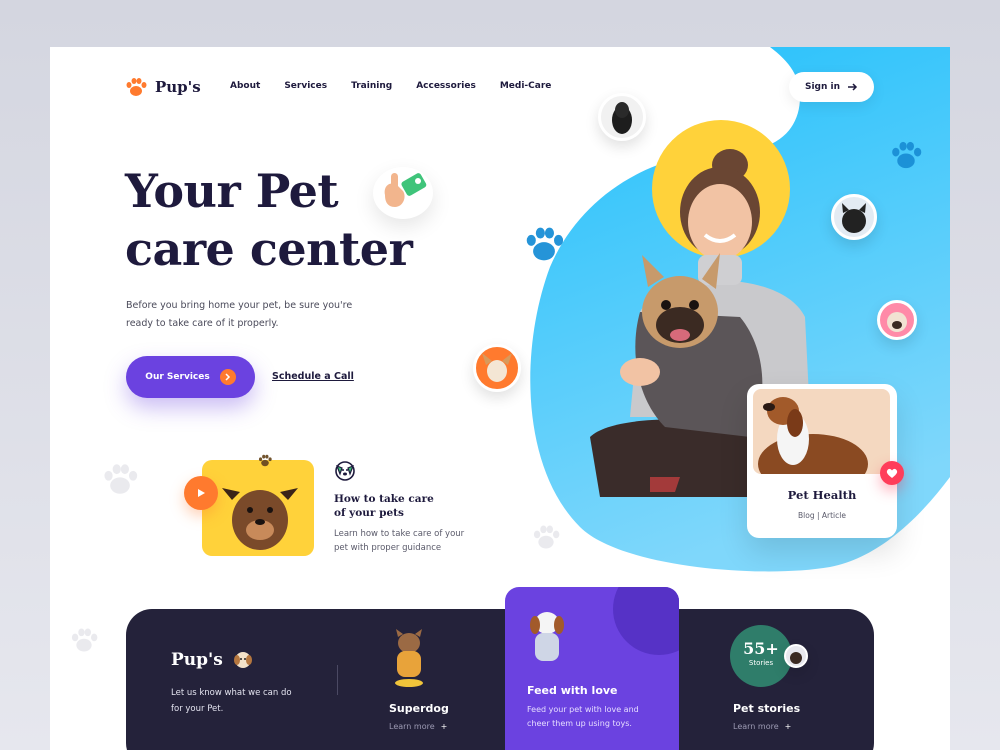 Image resolution: width=1000 pixels, height=750 pixels. What do you see at coordinates (177, 377) in the screenshot?
I see `our-services-label: Our Services` at bounding box center [177, 377].